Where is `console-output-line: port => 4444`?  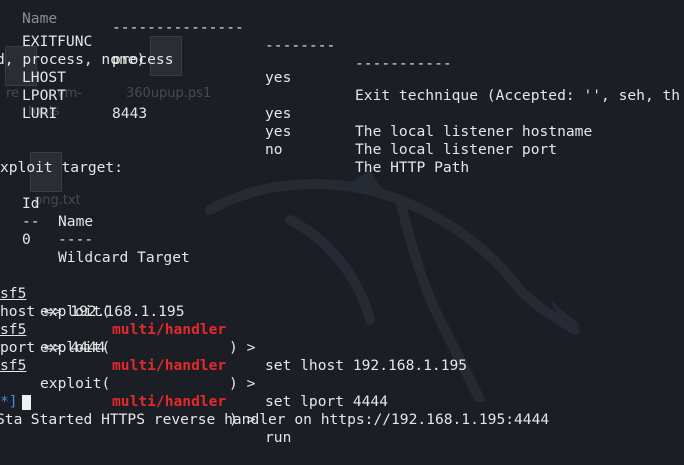 console-output-line: port => 4444 is located at coordinates (342, 338).